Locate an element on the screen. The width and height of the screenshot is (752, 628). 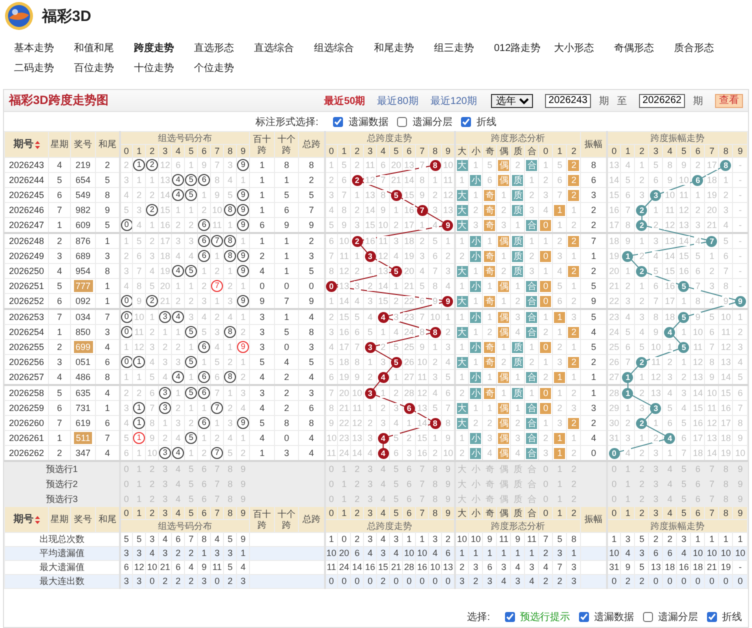
nav-link: 012路走势 is located at coordinates (517, 48).